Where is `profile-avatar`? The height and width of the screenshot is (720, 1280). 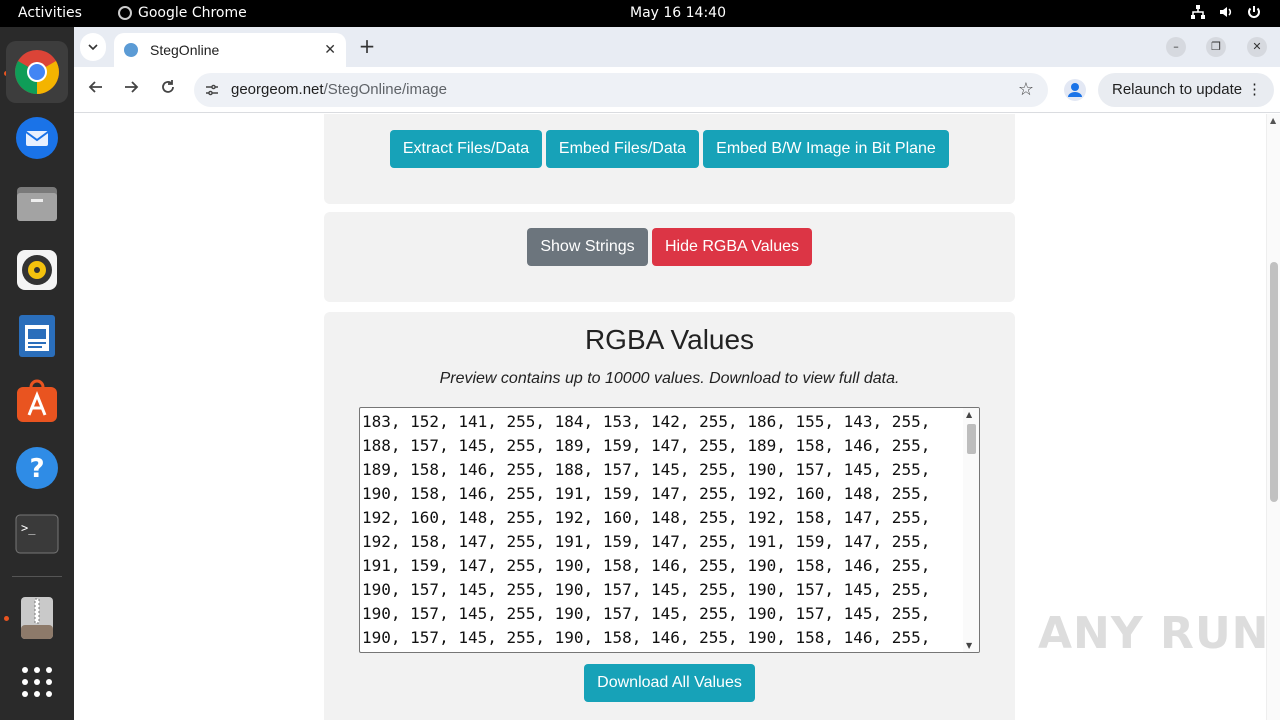 profile-avatar is located at coordinates (1075, 90).